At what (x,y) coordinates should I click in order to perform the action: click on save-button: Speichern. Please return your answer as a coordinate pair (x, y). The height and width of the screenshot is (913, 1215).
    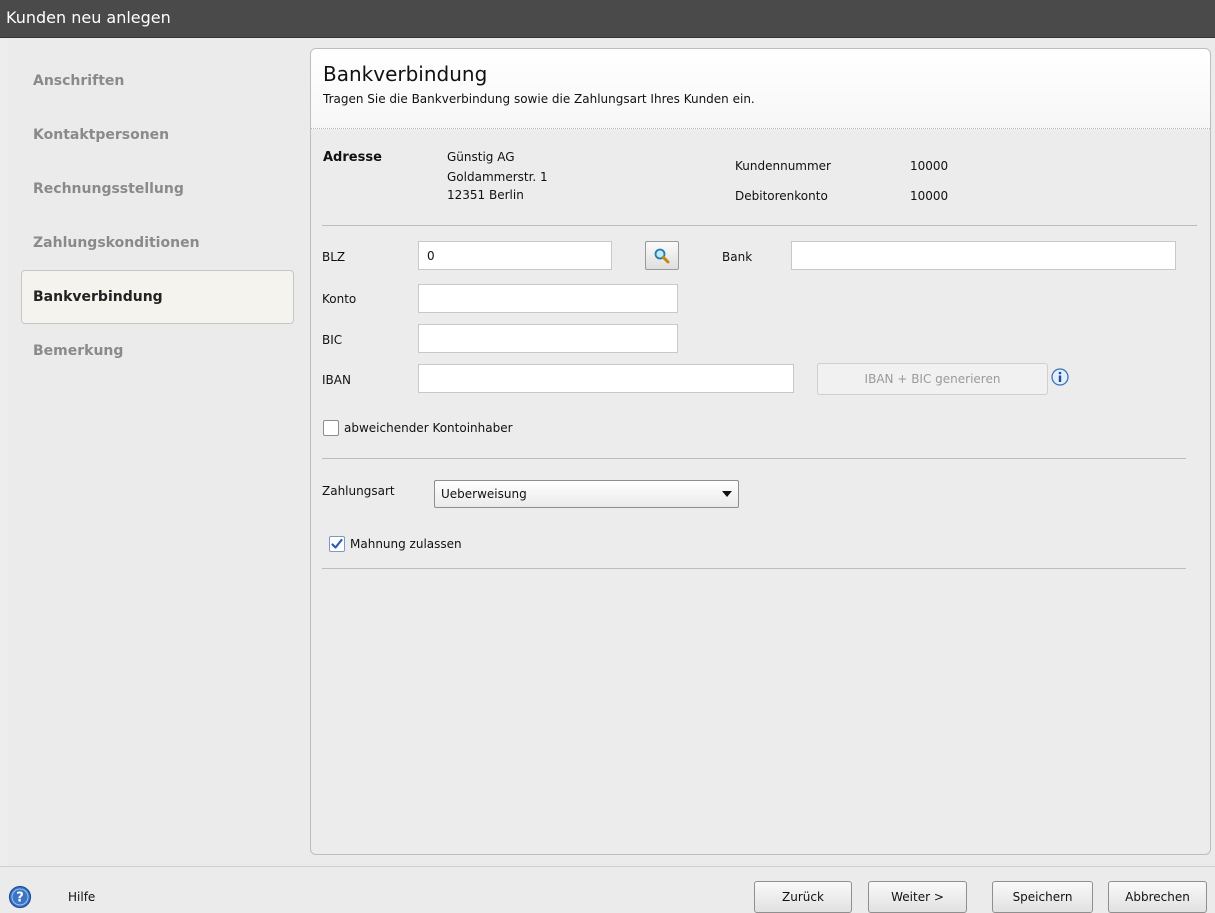
    Looking at the image, I should click on (1042, 897).